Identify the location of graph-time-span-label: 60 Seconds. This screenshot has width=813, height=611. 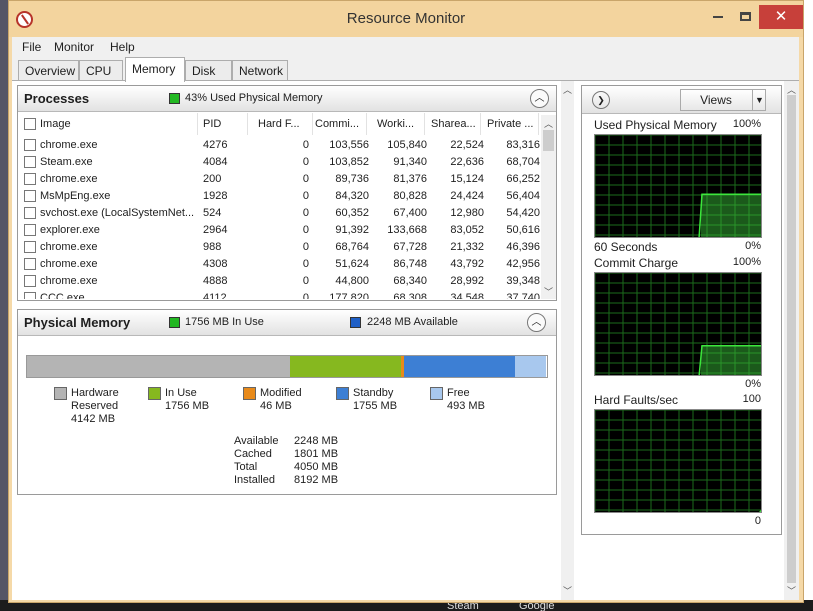
(626, 247).